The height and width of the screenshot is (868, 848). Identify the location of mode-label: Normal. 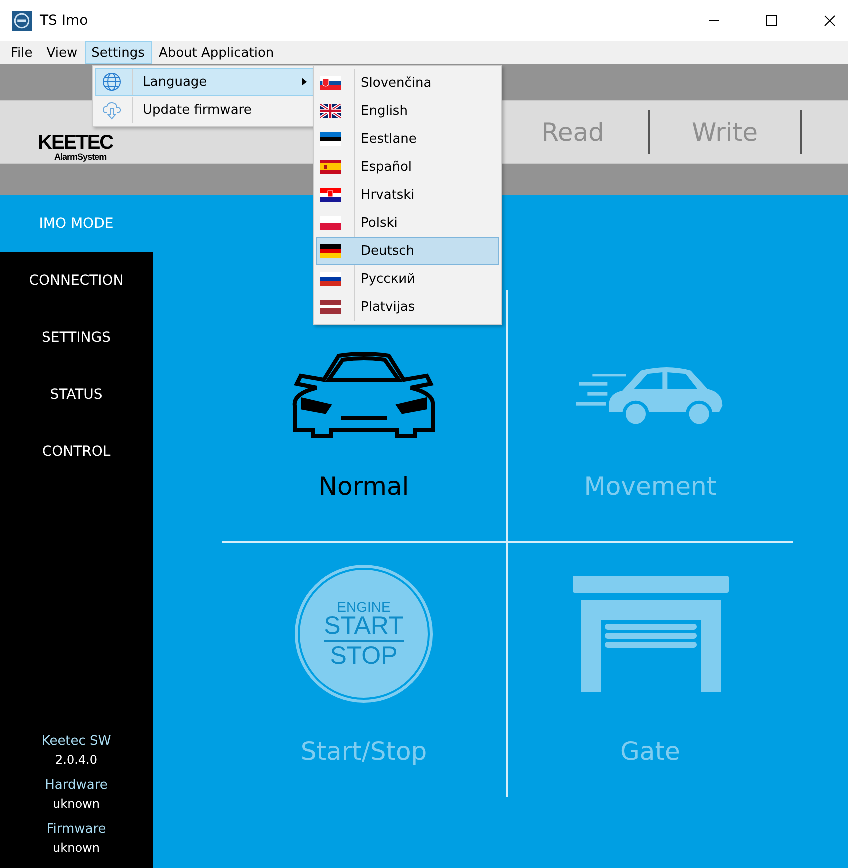
(364, 486).